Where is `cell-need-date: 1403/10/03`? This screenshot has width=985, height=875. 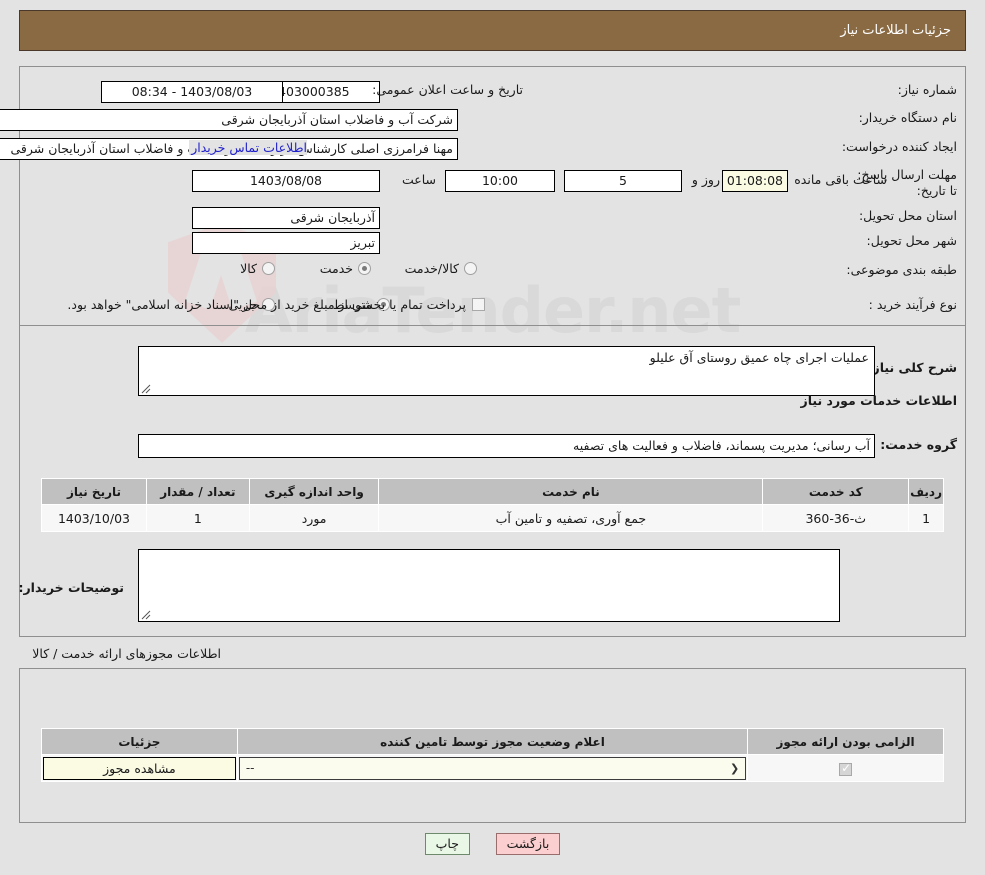 cell-need-date: 1403/10/03 is located at coordinates (94, 518).